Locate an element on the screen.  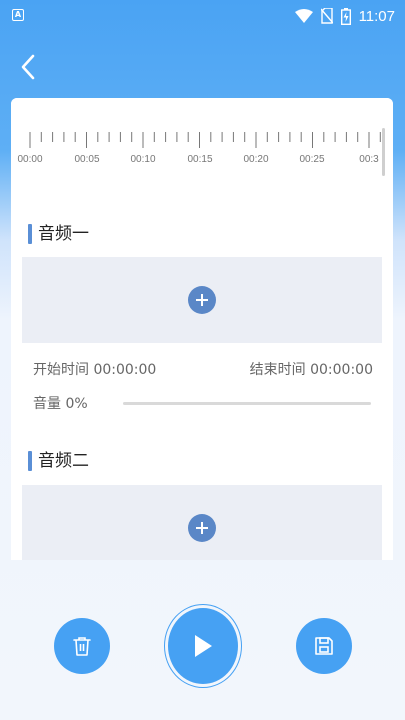
play-icon is located at coordinates (203, 646).